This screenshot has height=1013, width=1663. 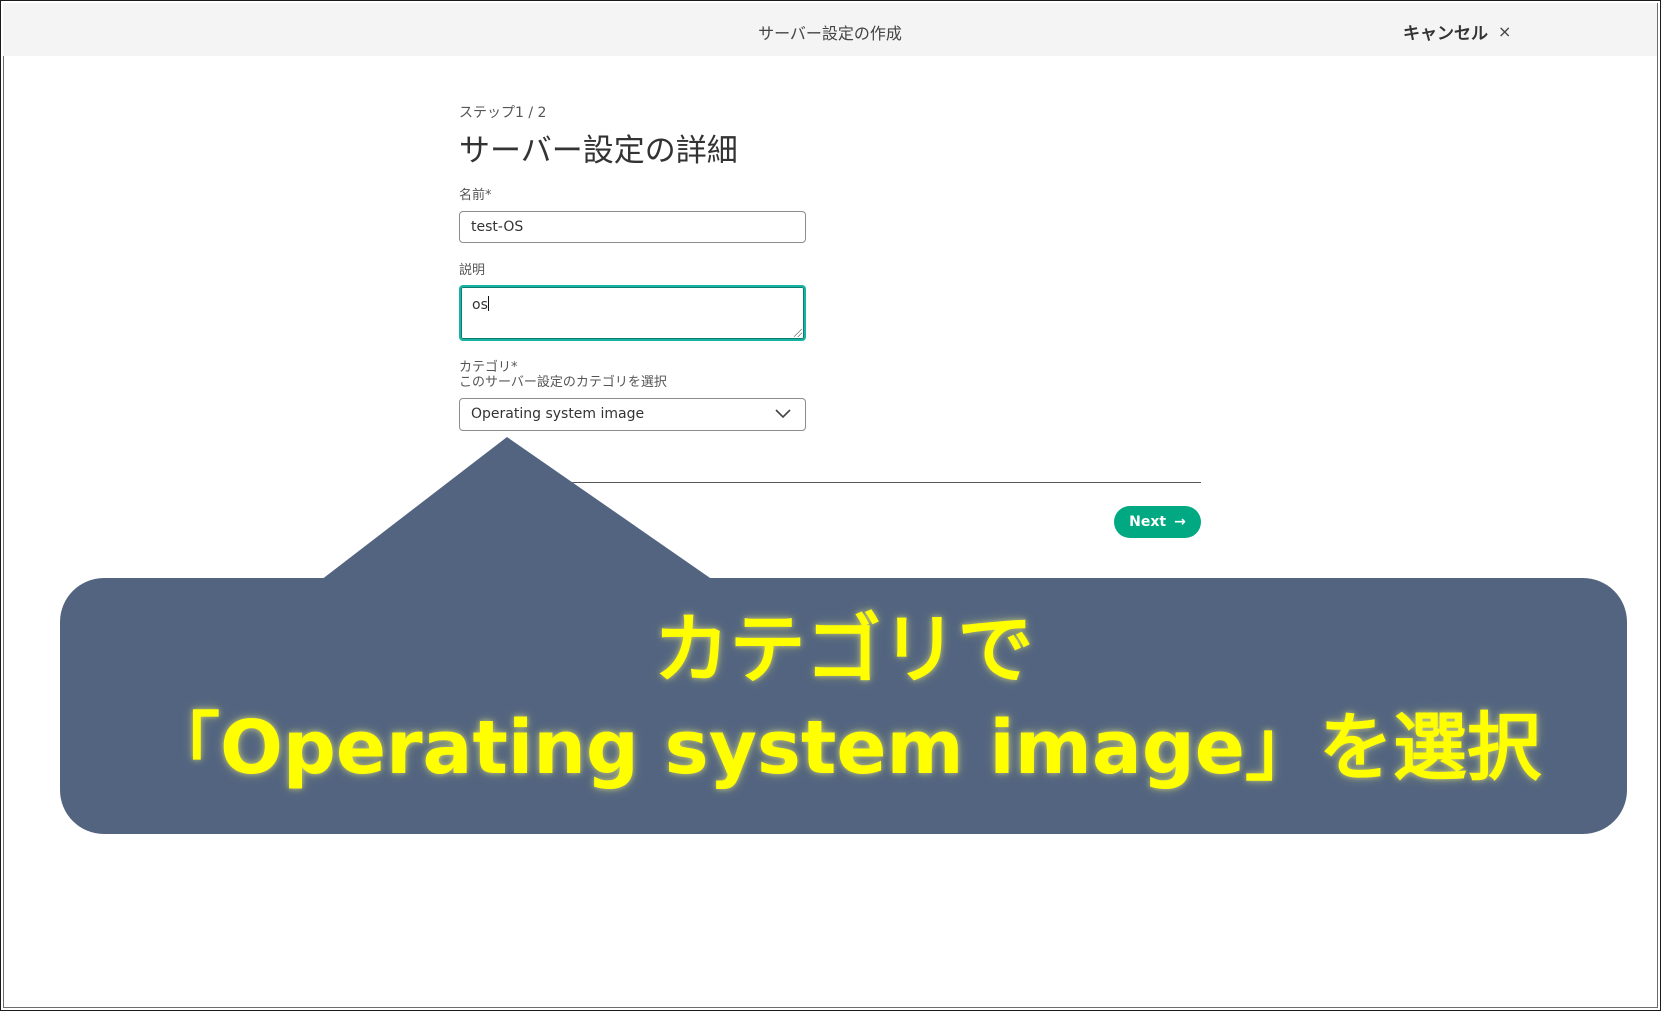 What do you see at coordinates (1505, 31) in the screenshot?
I see `close-icon: ×` at bounding box center [1505, 31].